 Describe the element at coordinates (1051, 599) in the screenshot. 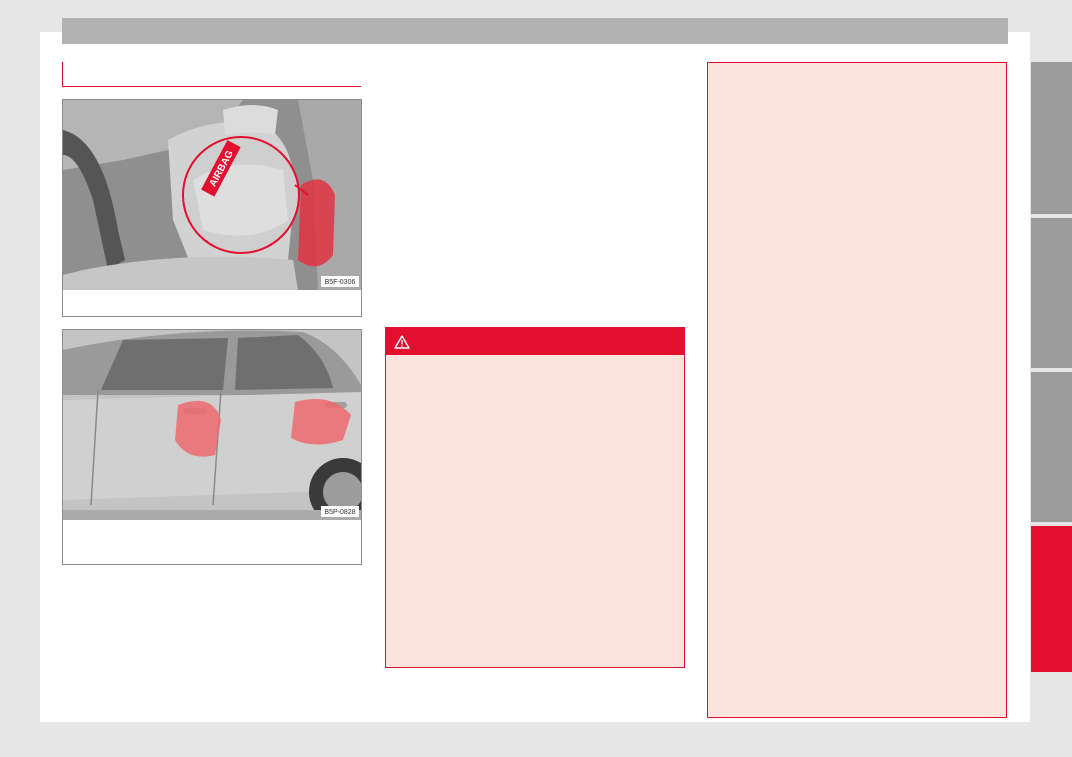

I see `chapter-tab-active` at that location.